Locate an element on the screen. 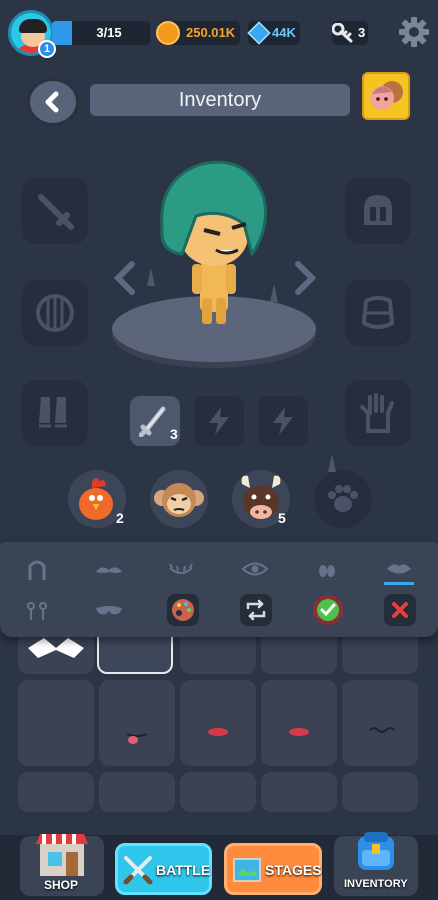 The image size is (438, 900). boots-icon is located at coordinates (53, 412).